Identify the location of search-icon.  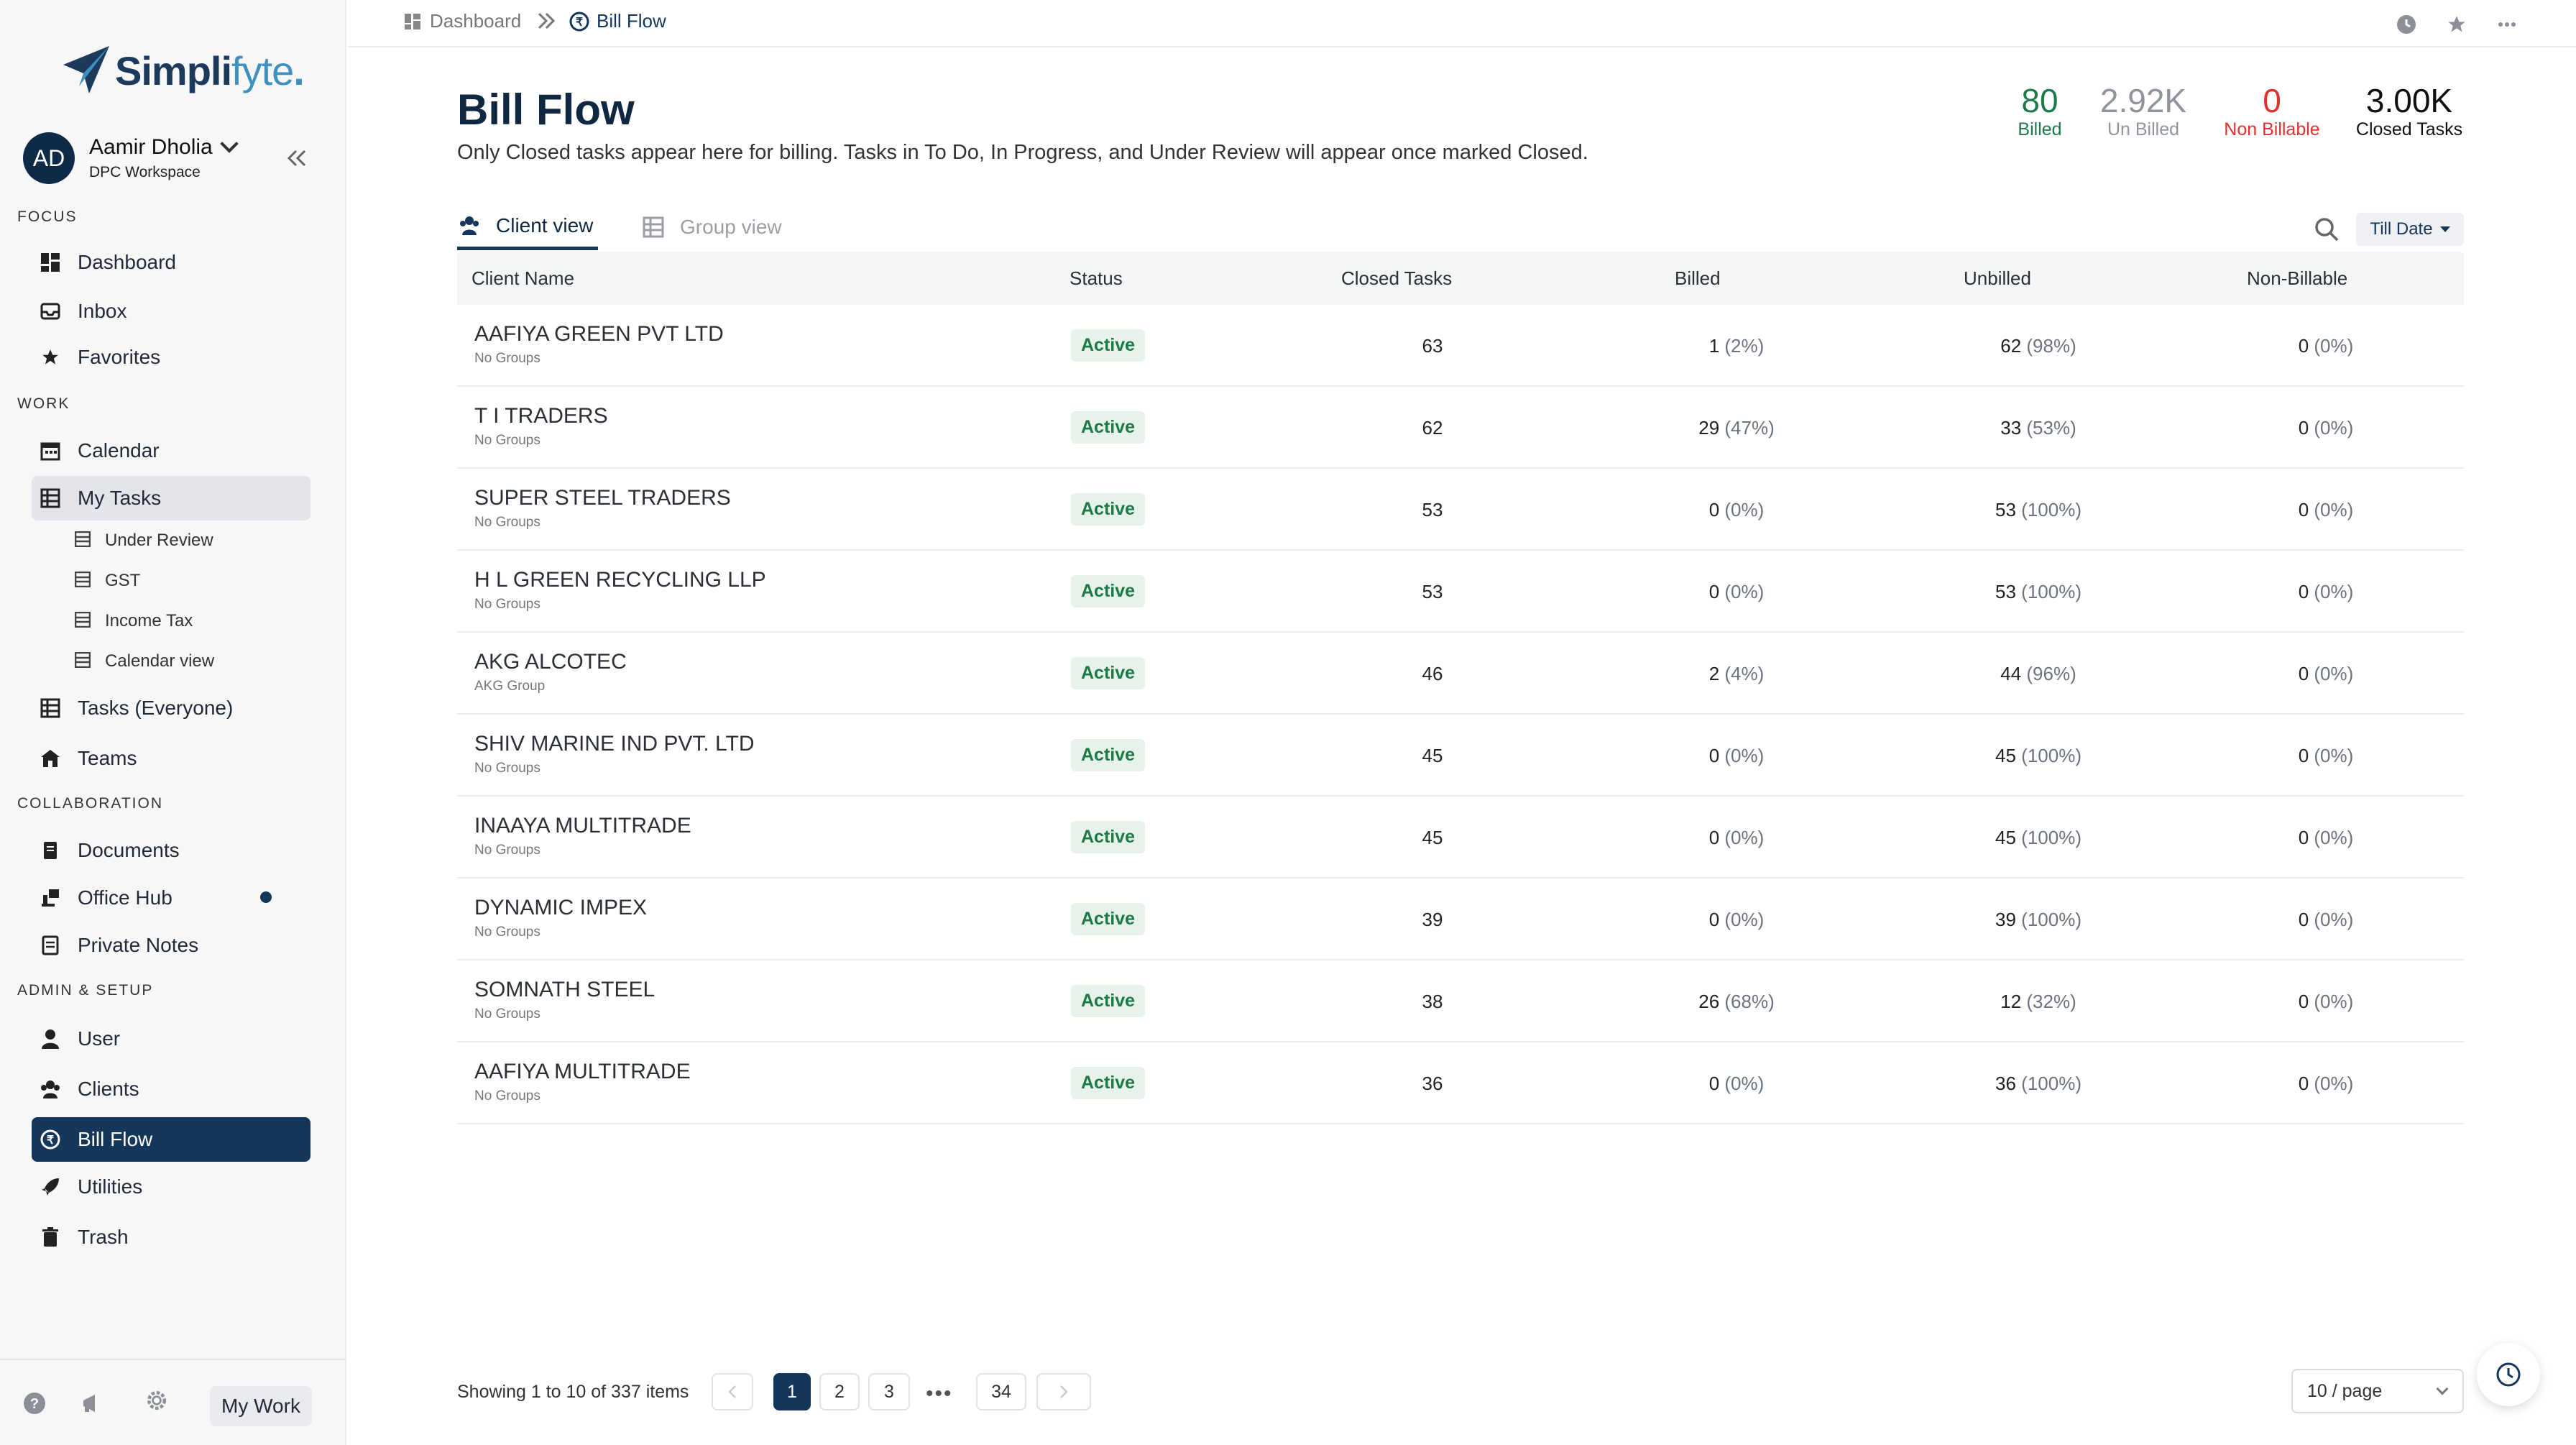
(2326, 229).